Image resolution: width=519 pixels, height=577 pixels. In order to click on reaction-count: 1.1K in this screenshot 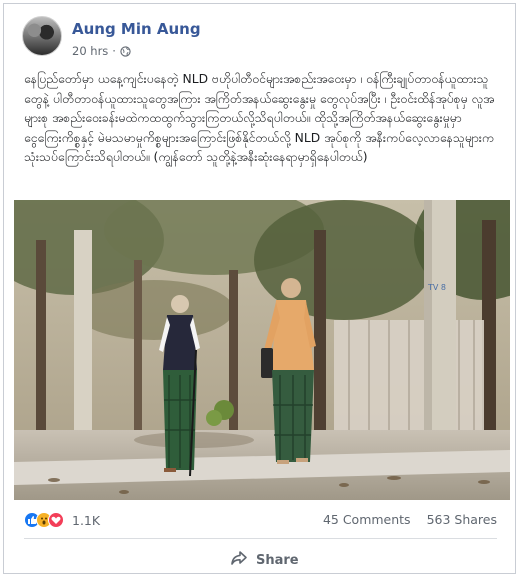, I will do `click(86, 520)`.